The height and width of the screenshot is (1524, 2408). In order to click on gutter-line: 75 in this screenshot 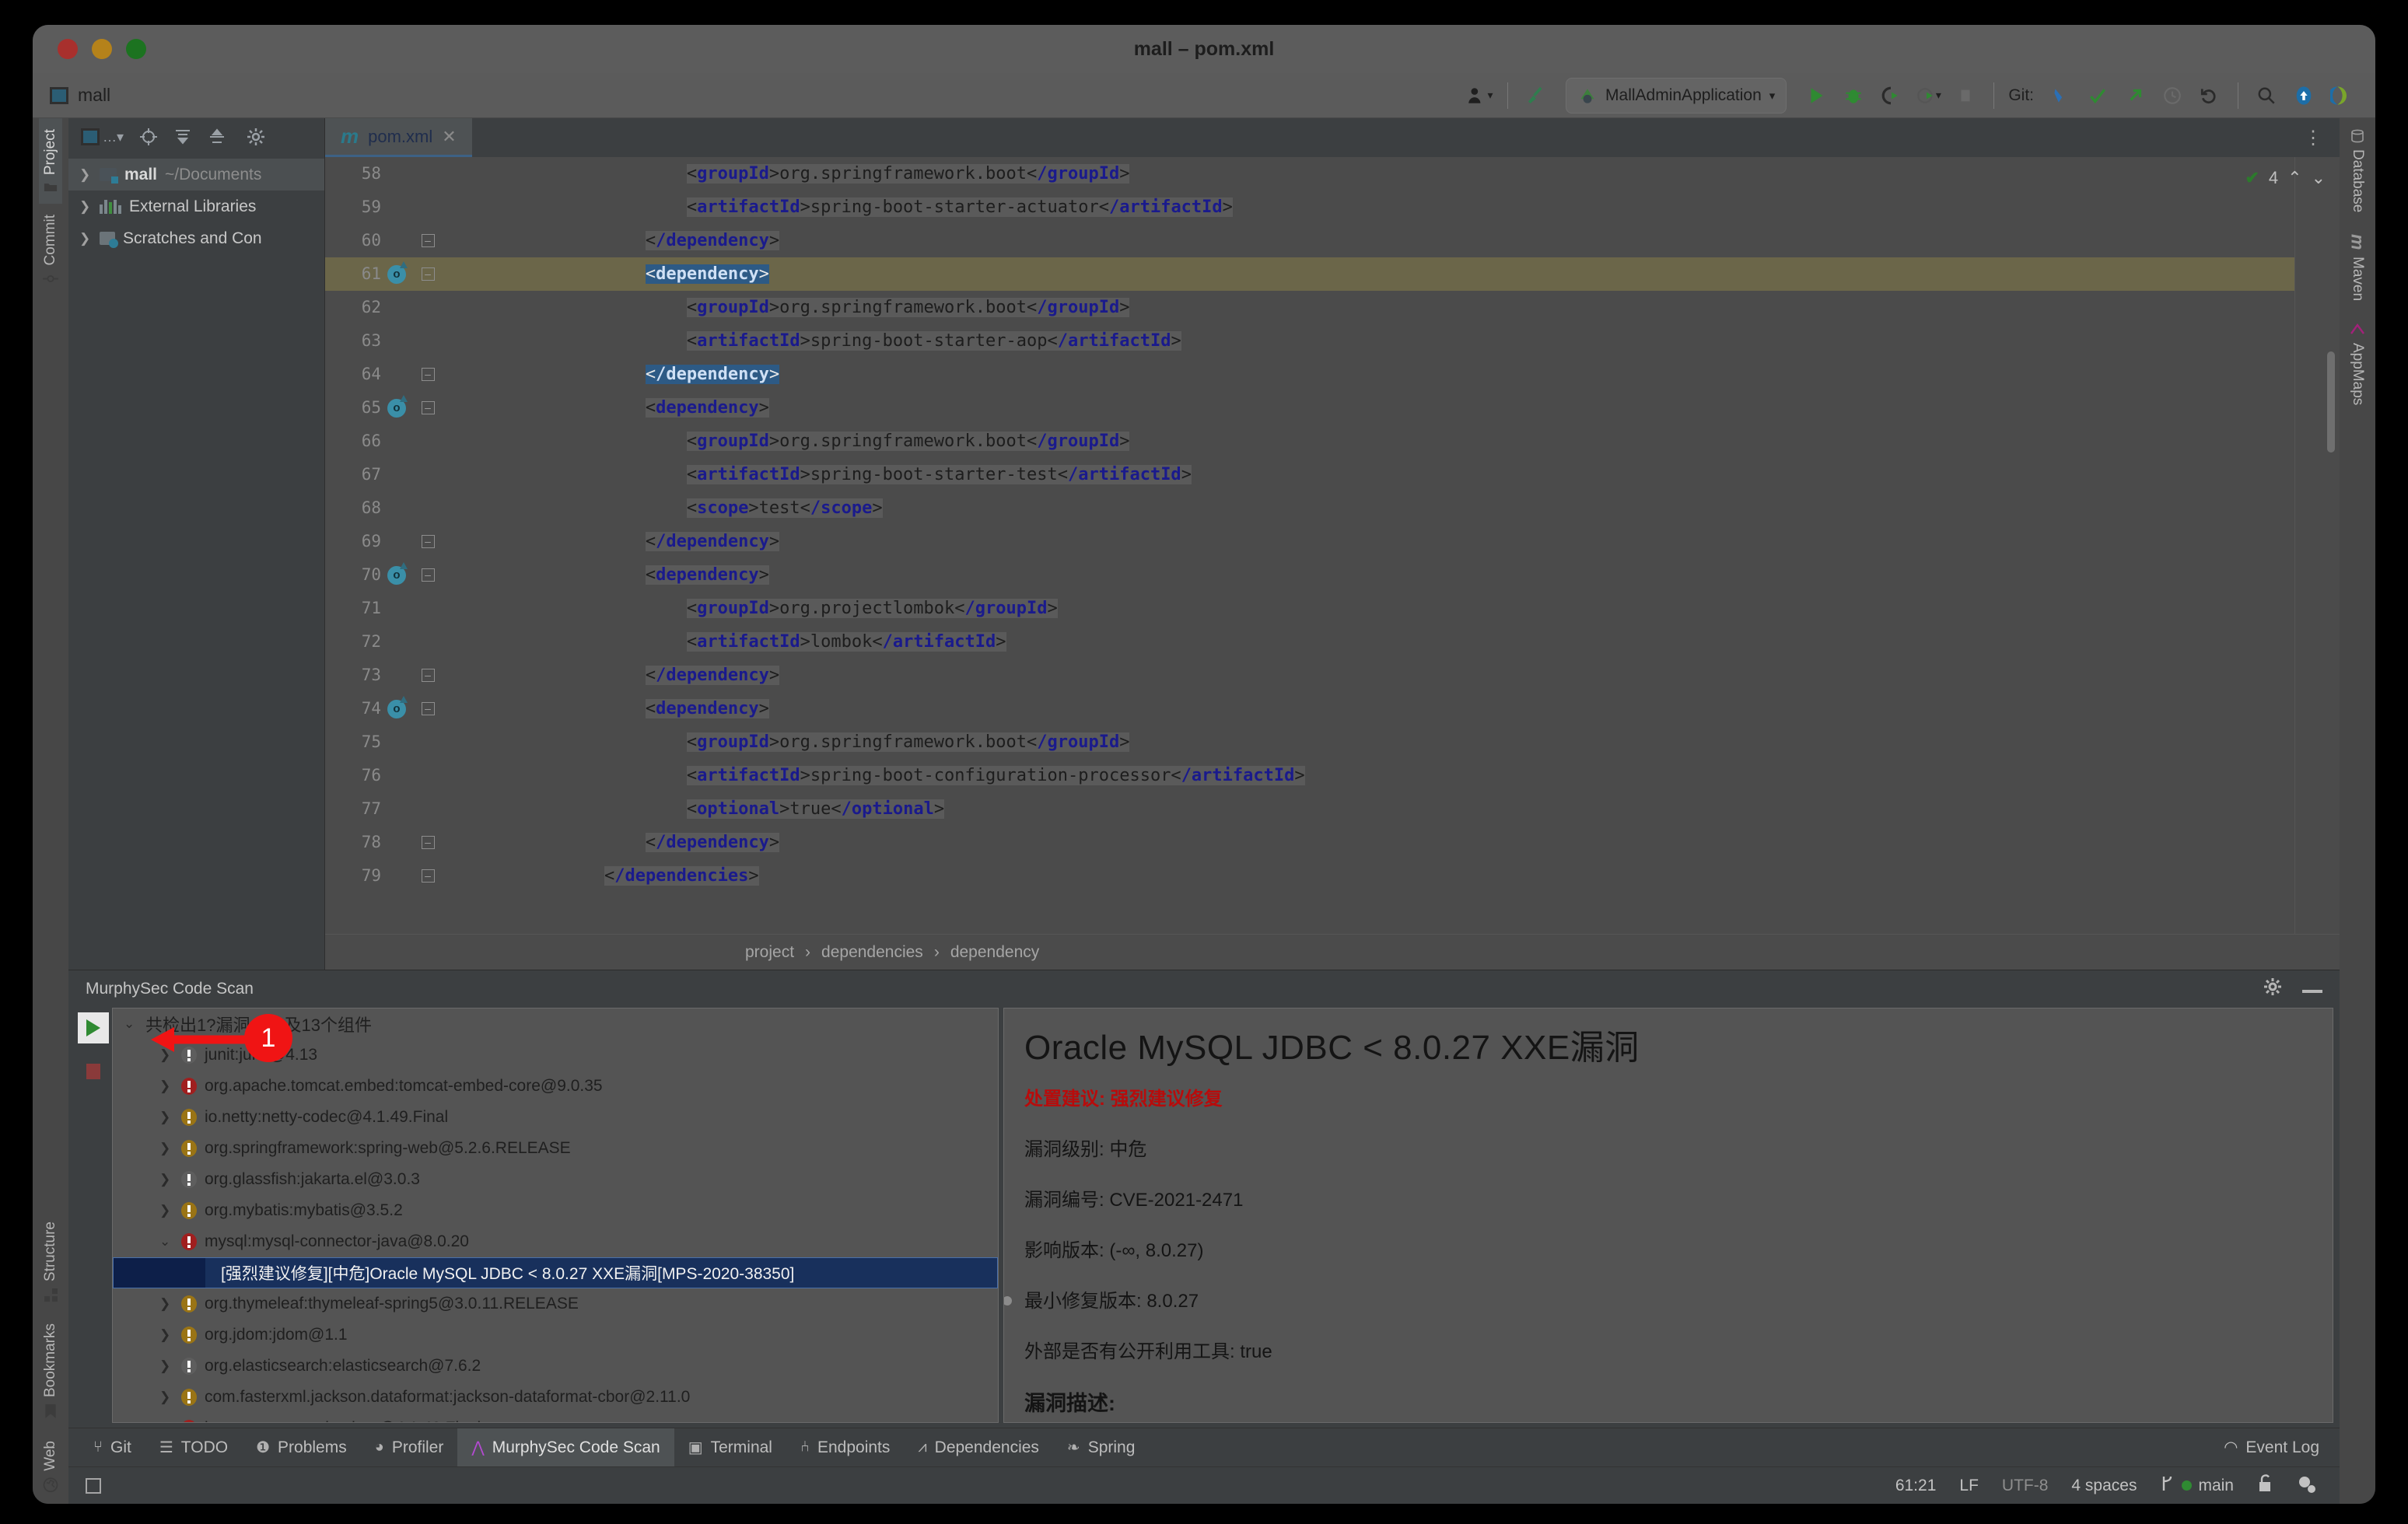, I will do `click(403, 742)`.